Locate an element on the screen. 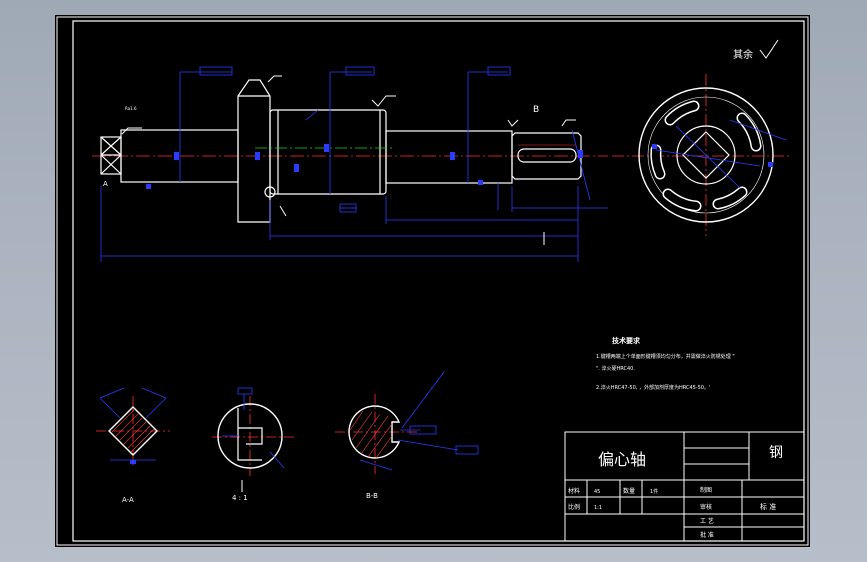 The image size is (867, 562). tech-req-title: 技术要求 is located at coordinates (626, 340).